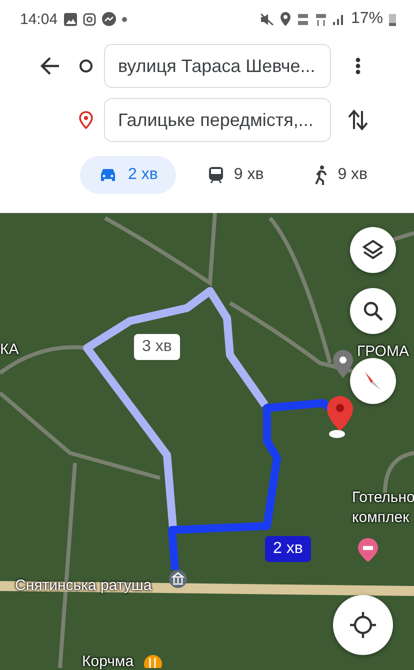  Describe the element at coordinates (288, 549) in the screenshot. I see `route-time-label: 2 хв` at that location.